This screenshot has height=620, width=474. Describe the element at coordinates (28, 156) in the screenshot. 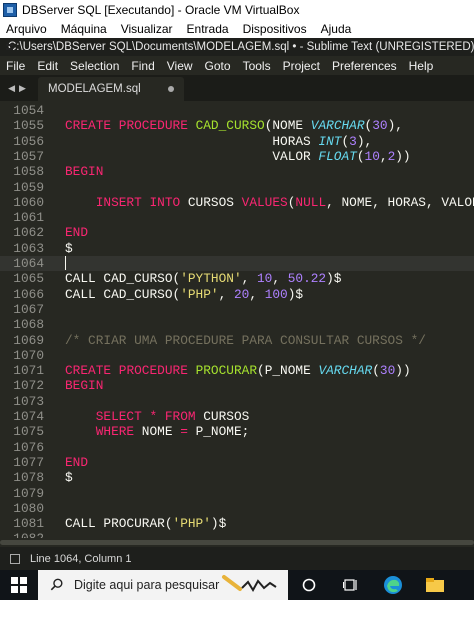

I see `line-number: 1057` at that location.